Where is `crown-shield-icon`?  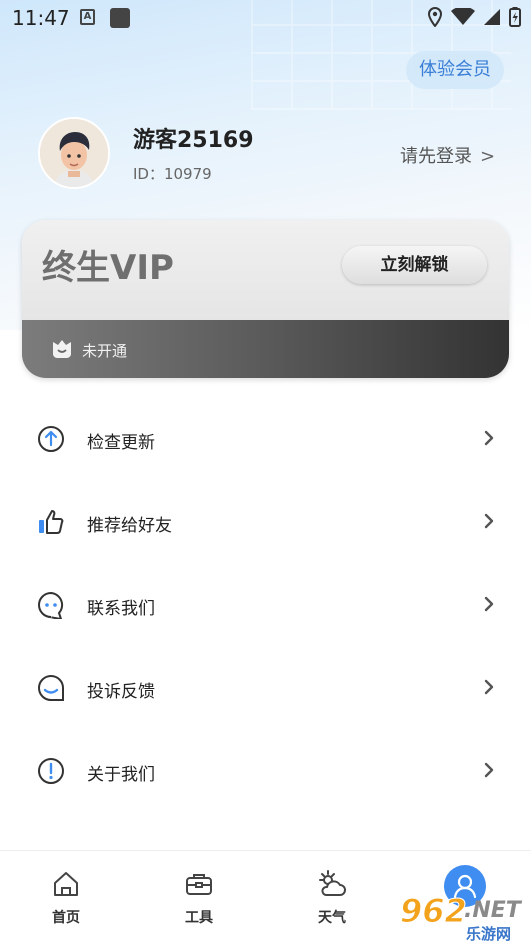 crown-shield-icon is located at coordinates (62, 349).